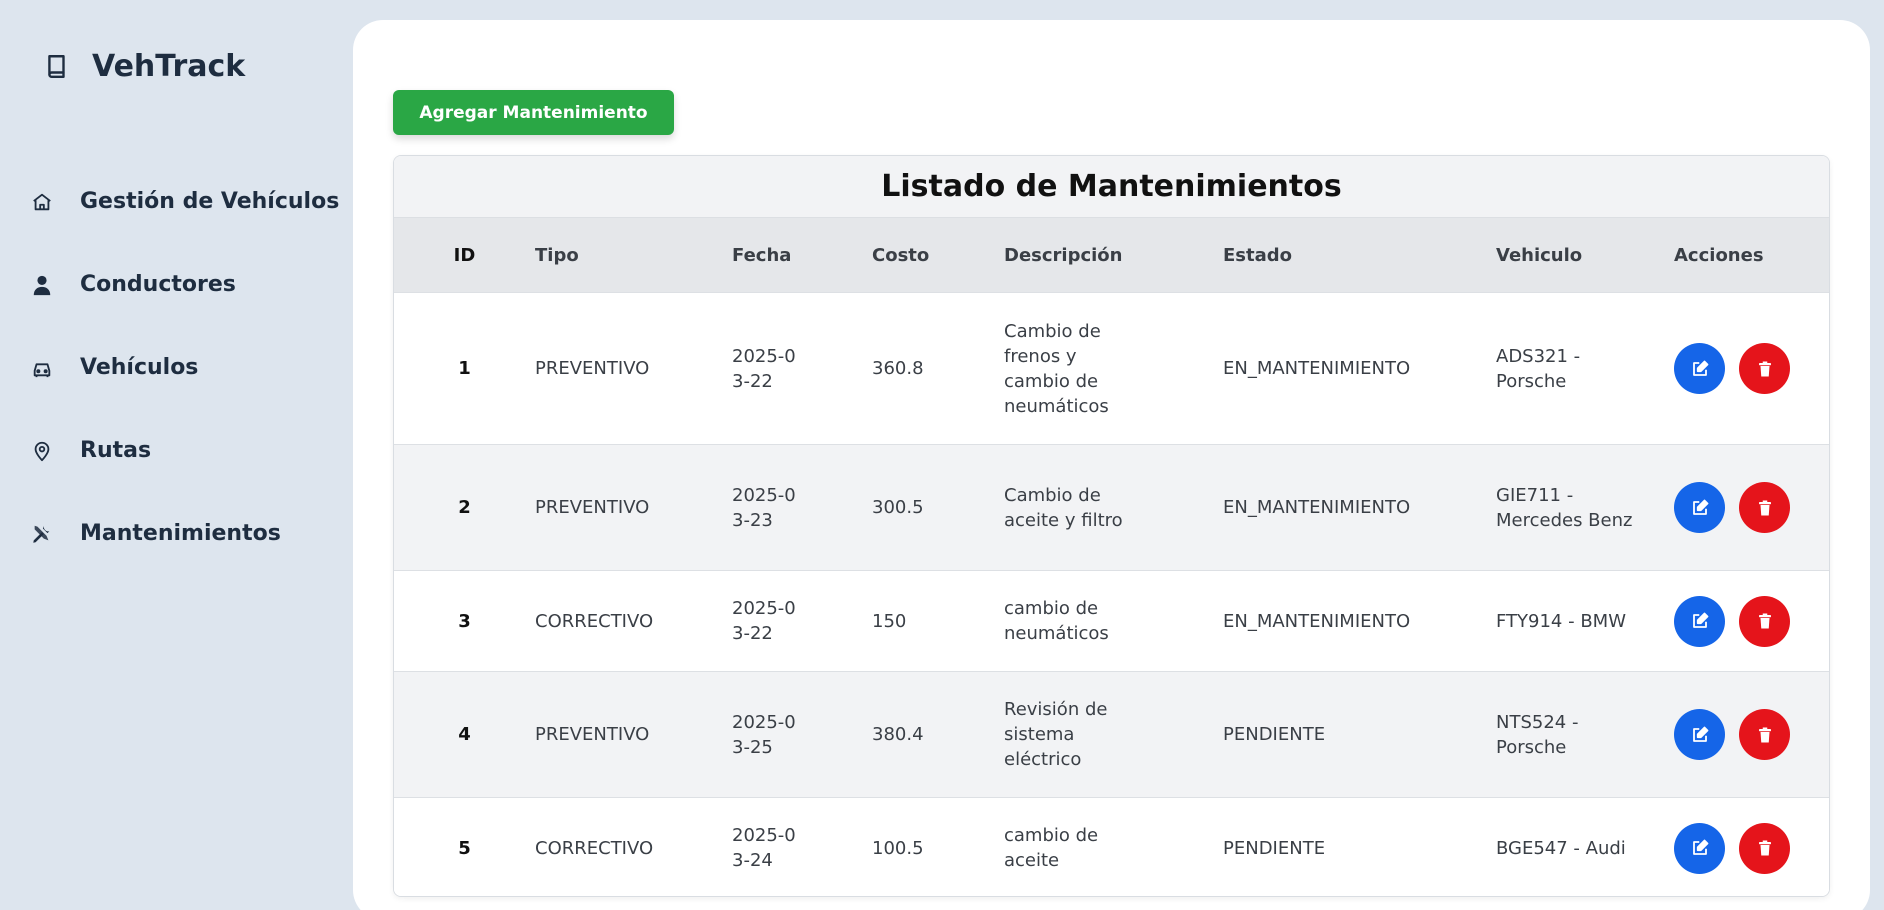 This screenshot has height=910, width=1884. I want to click on cell-descripcion: Cambio de frenos y cambio de neumáticos, so click(1056, 368).